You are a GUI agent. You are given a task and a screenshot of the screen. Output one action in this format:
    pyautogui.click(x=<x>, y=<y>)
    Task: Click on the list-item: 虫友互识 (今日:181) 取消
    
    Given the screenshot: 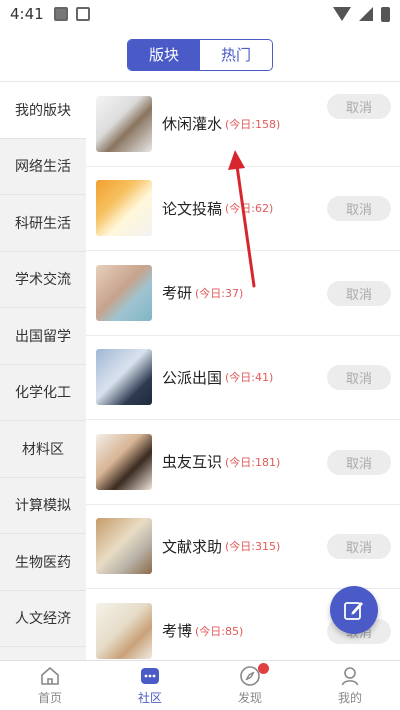 What is the action you would take?
    pyautogui.click(x=243, y=462)
    